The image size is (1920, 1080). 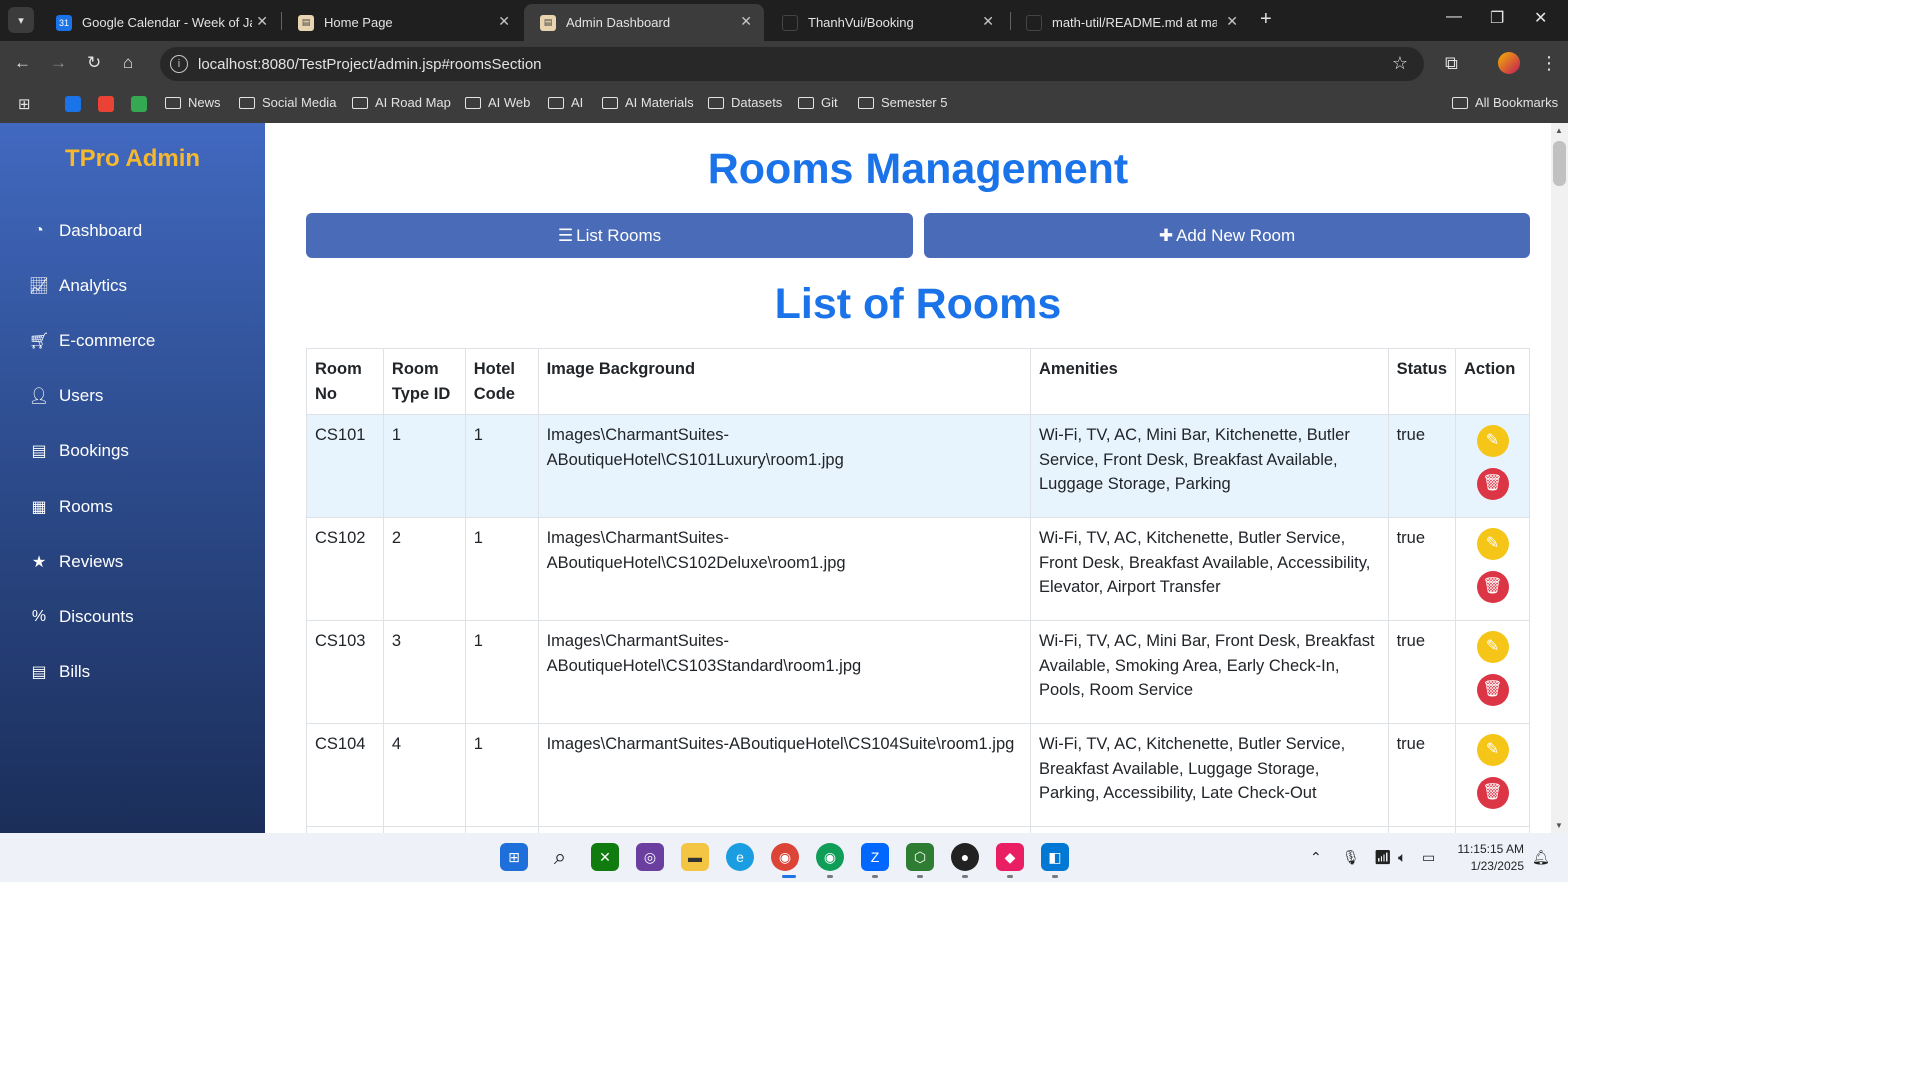 What do you see at coordinates (1055, 857) in the screenshot?
I see `vscode-icon: ◧` at bounding box center [1055, 857].